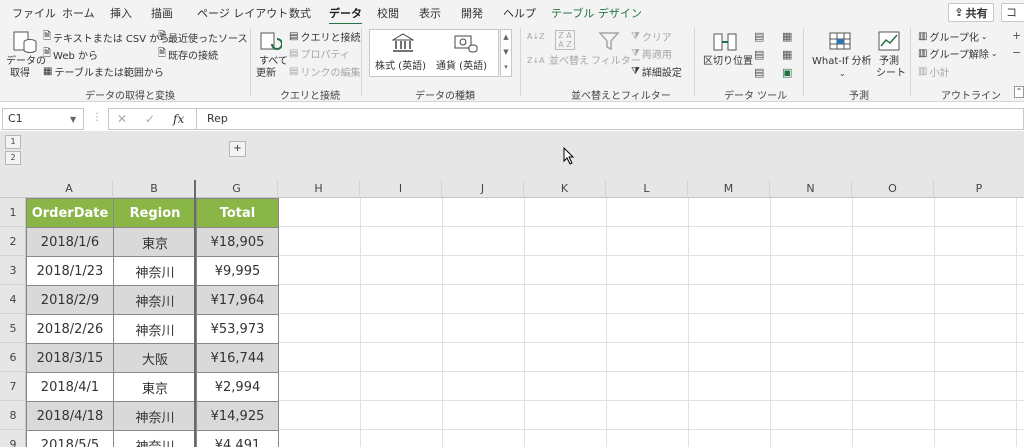  I want to click on tab-page-layout: ページ レイアウト, so click(242, 13).